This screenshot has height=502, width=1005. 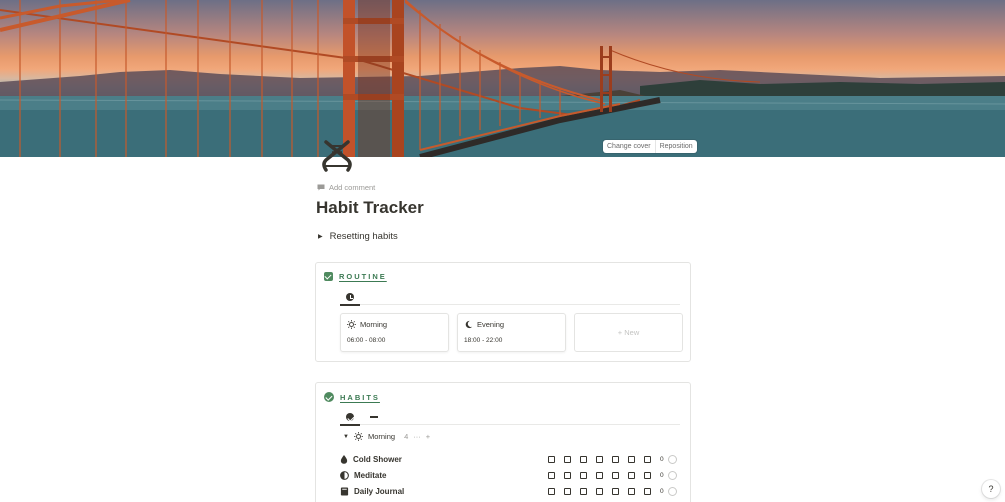 I want to click on page-title: Habit Tracker, so click(x=370, y=208).